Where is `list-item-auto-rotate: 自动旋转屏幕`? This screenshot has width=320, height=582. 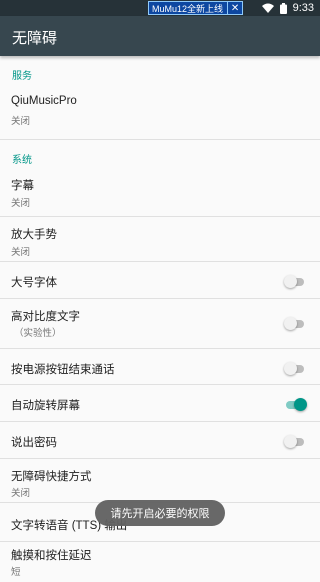 list-item-auto-rotate: 自动旋转屏幕 is located at coordinates (160, 403).